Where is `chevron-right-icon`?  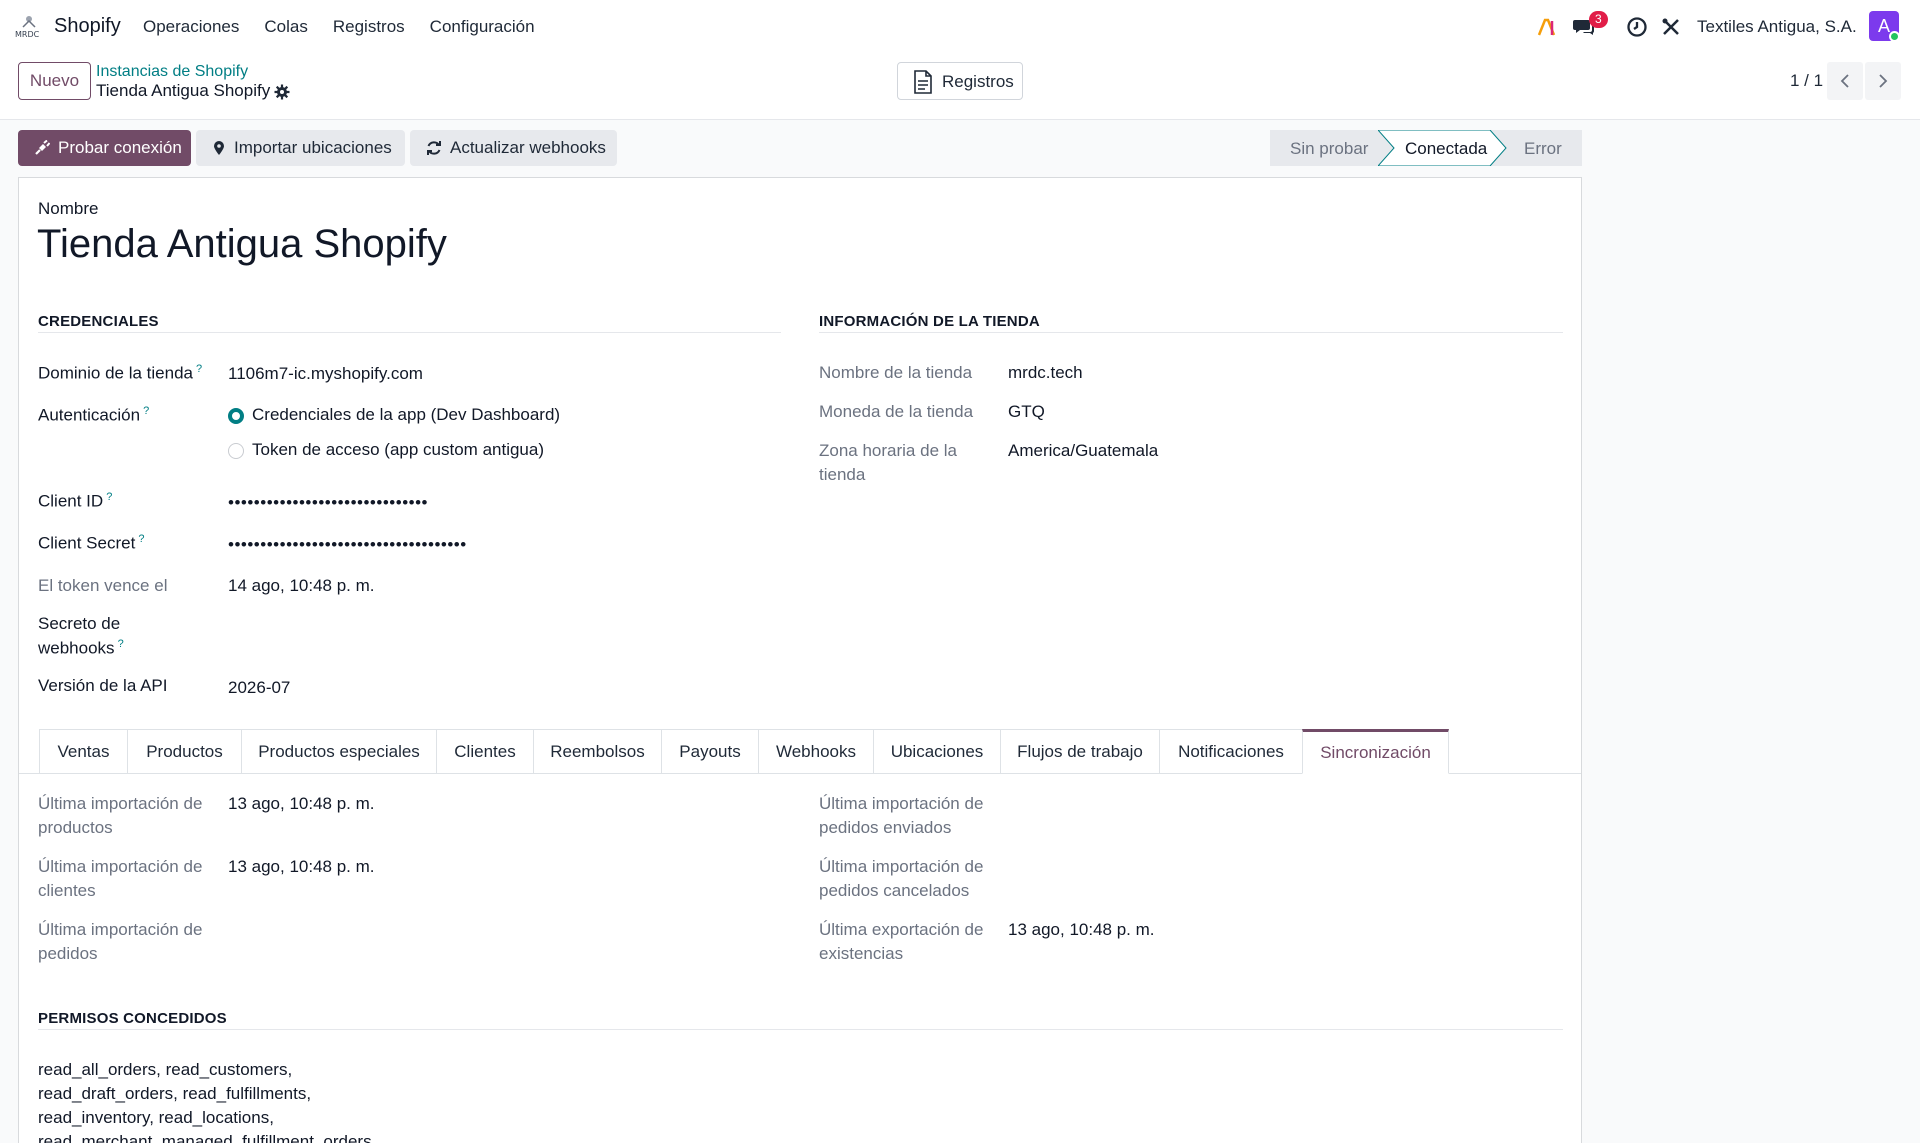 chevron-right-icon is located at coordinates (1883, 81).